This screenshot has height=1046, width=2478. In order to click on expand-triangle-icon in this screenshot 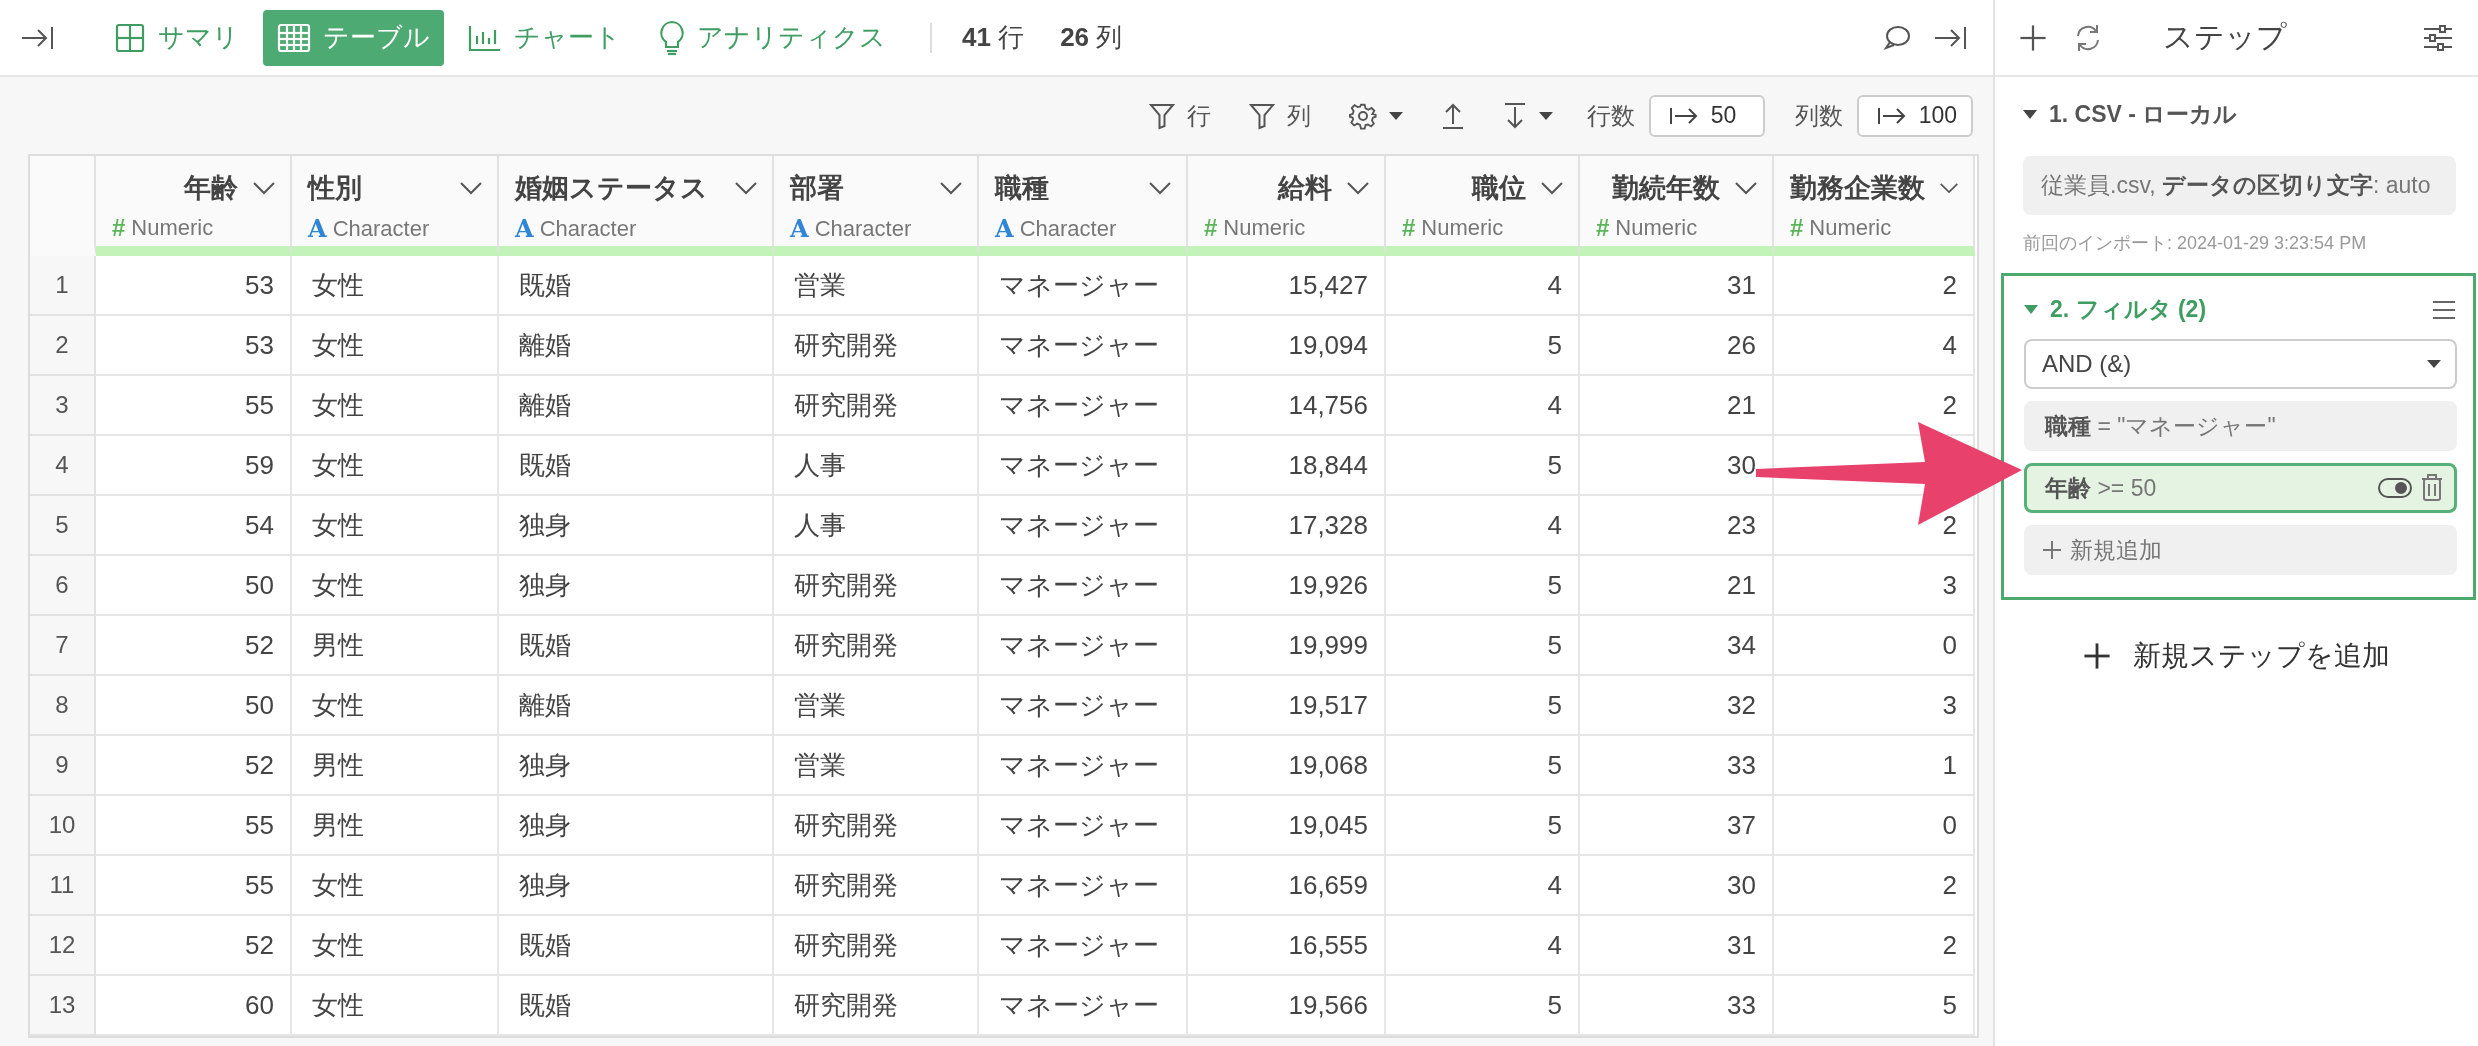, I will do `click(2030, 114)`.